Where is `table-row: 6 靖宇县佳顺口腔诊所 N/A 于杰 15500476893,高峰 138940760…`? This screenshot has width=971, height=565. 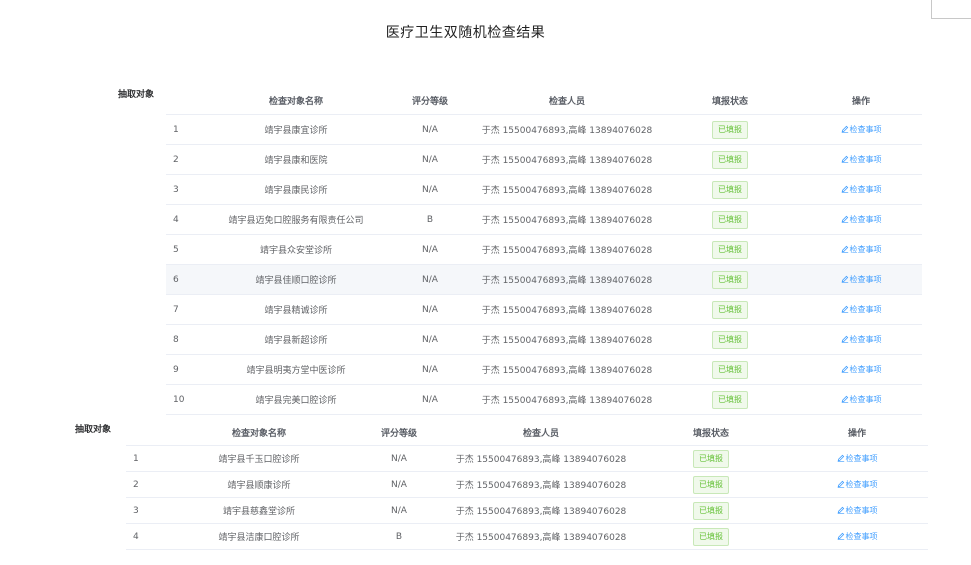
table-row: 6 靖宇县佳顺口腔诊所 N/A 于杰 15500476893,高峰 138940760… is located at coordinates (544, 279).